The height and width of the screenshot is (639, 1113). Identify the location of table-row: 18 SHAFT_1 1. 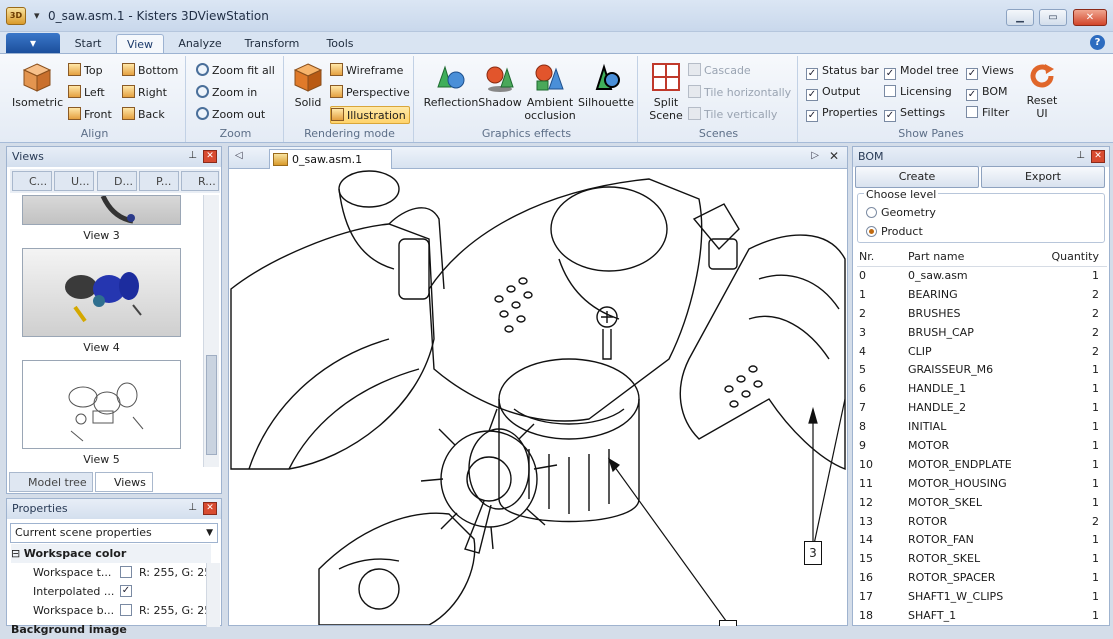
(982, 616).